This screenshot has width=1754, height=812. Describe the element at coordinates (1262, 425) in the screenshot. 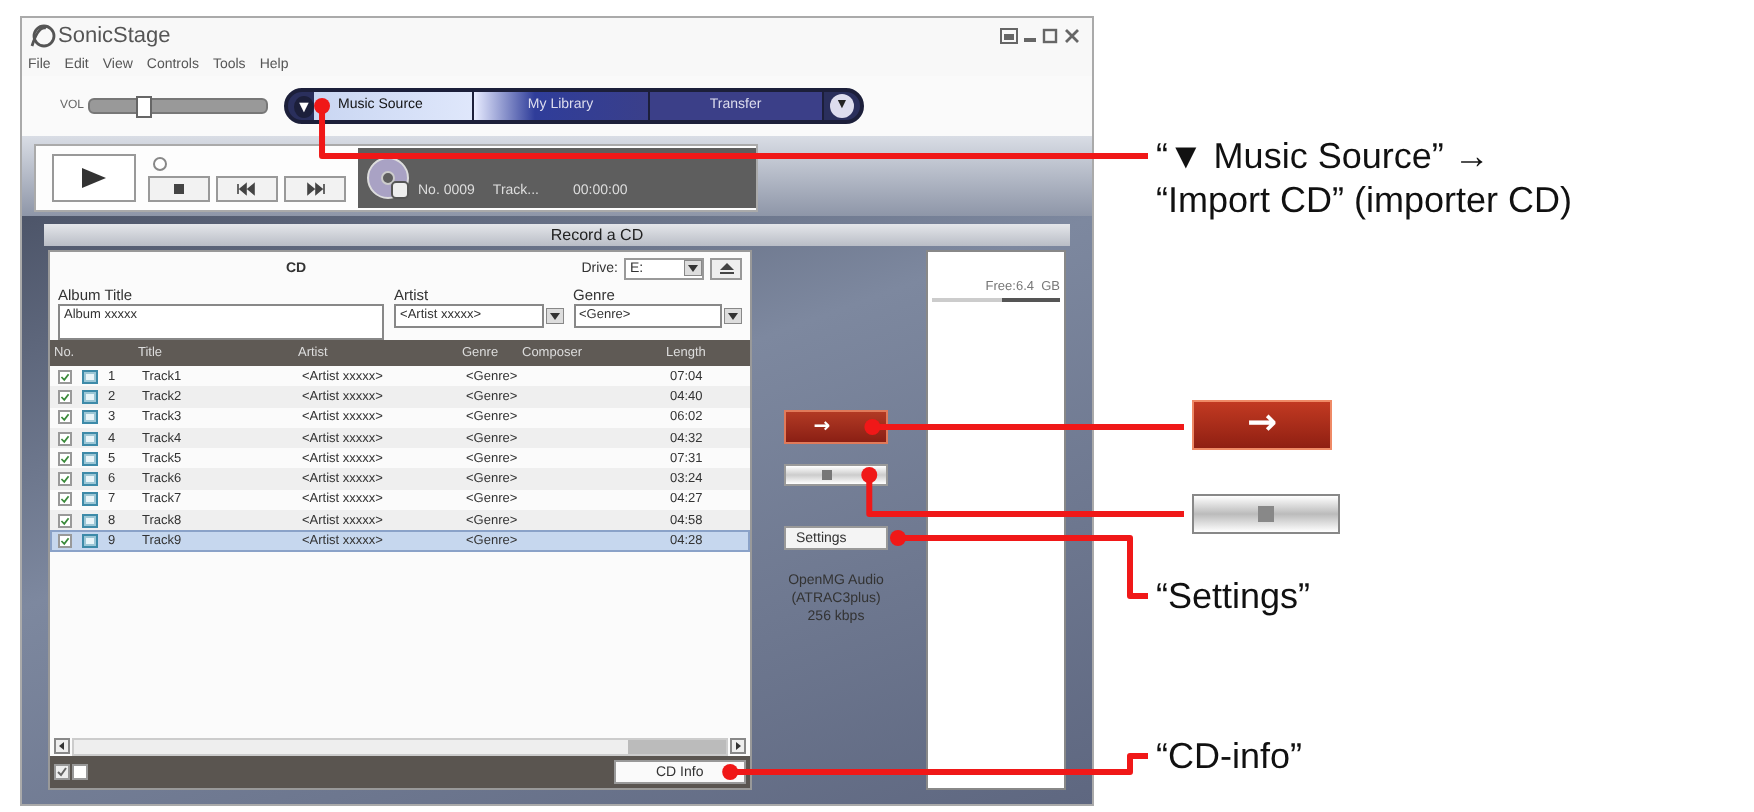

I see `import-button-sample: →` at that location.